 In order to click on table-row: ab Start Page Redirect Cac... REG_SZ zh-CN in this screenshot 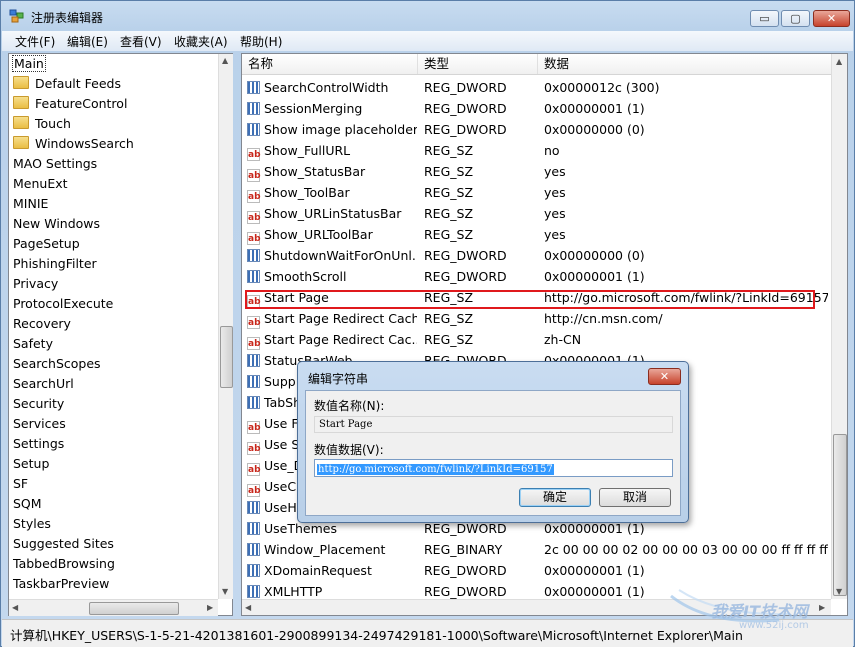, I will do `click(537, 339)`.